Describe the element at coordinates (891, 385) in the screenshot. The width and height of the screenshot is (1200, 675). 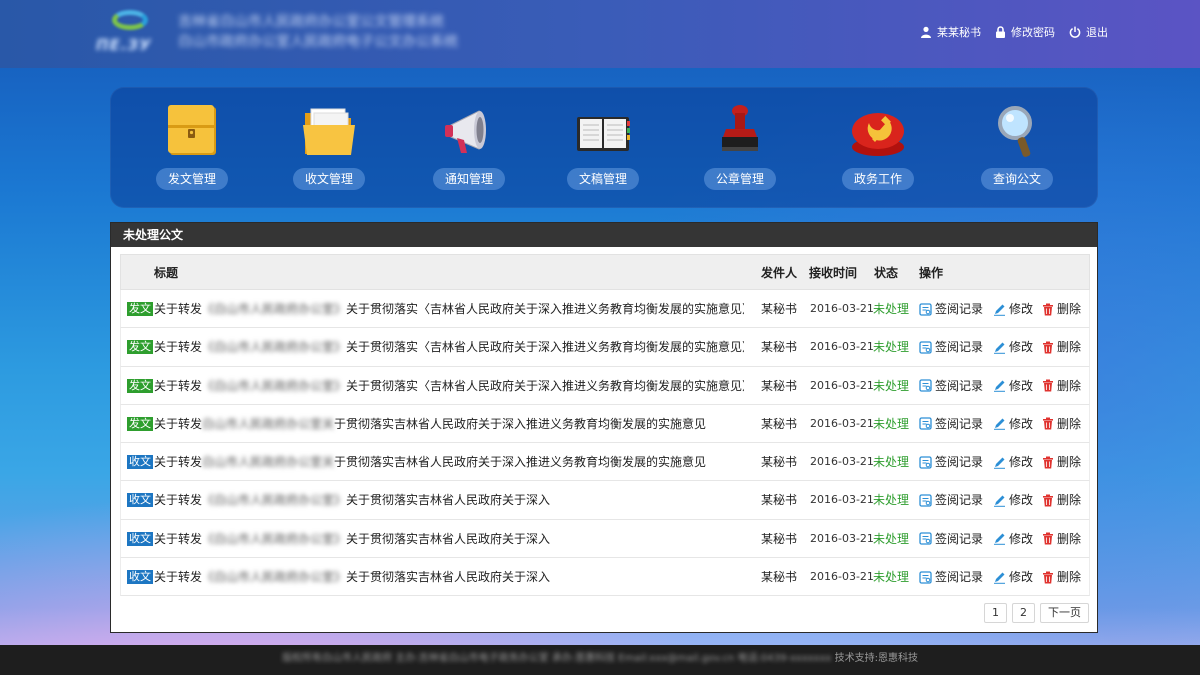
I see `status-cell: 未处理` at that location.